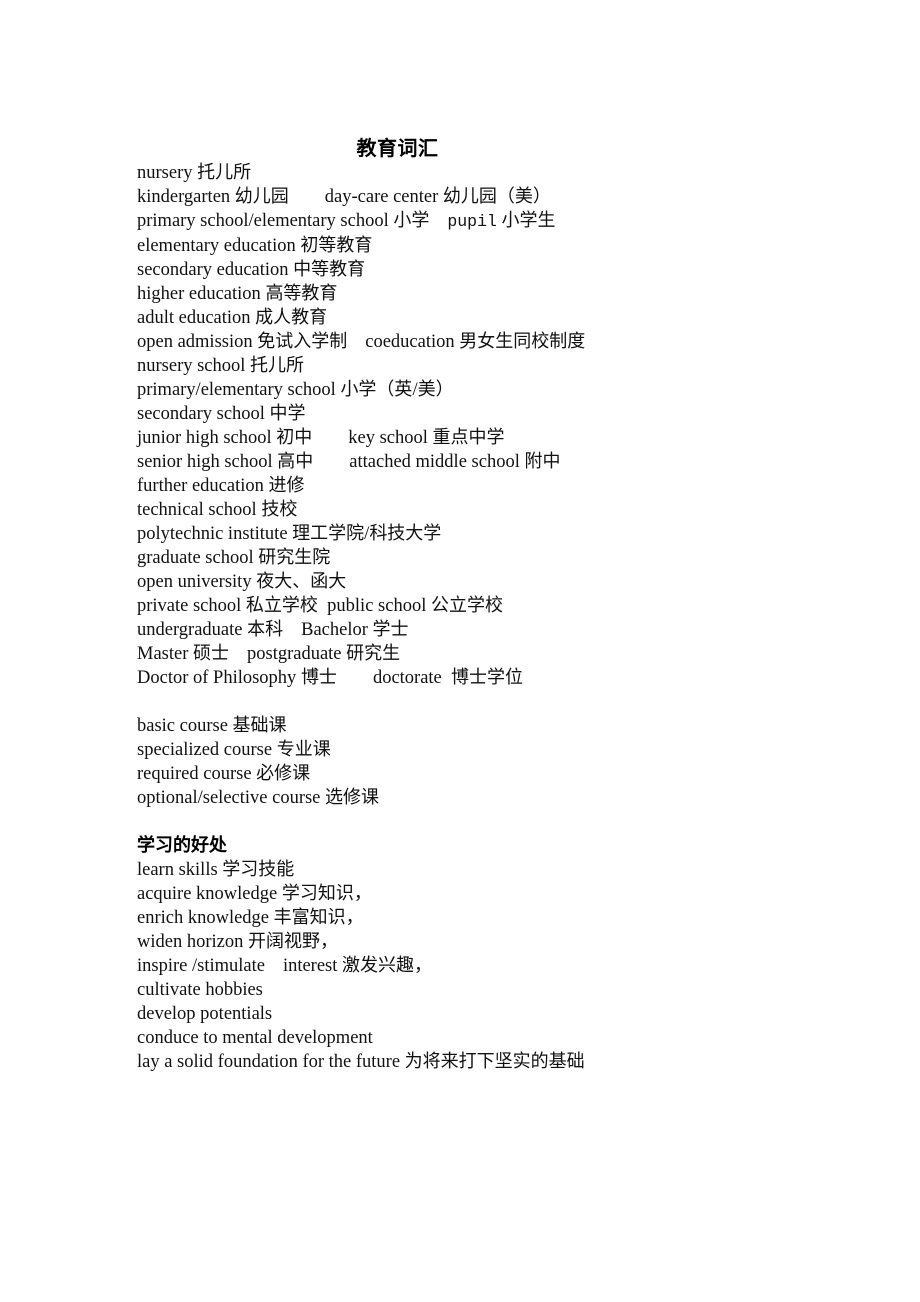 The width and height of the screenshot is (920, 1302). I want to click on vocab-line: cultivate hobbies, so click(200, 990).